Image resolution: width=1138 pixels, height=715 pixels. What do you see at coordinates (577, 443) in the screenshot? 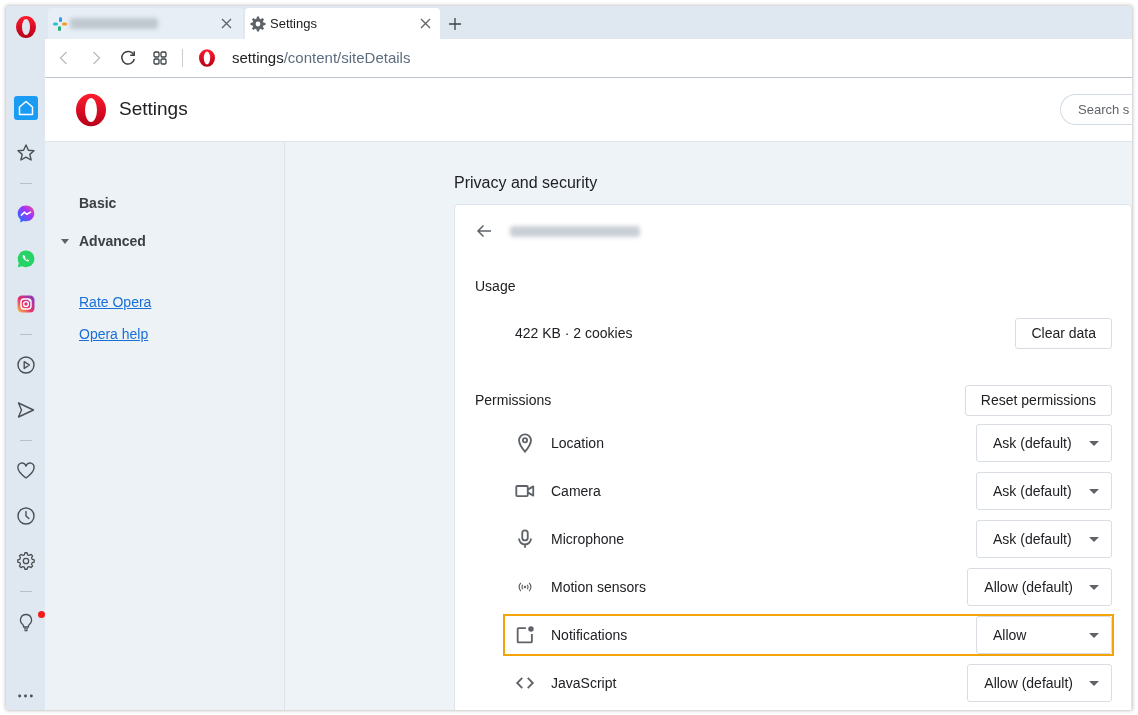
I see `permission-label: Location` at bounding box center [577, 443].